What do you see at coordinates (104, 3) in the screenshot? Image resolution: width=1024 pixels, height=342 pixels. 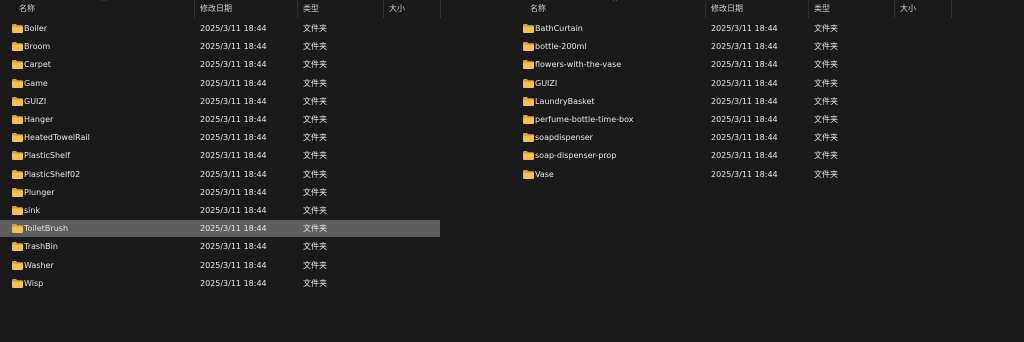 I see `sort-ascending-icon: ^` at bounding box center [104, 3].